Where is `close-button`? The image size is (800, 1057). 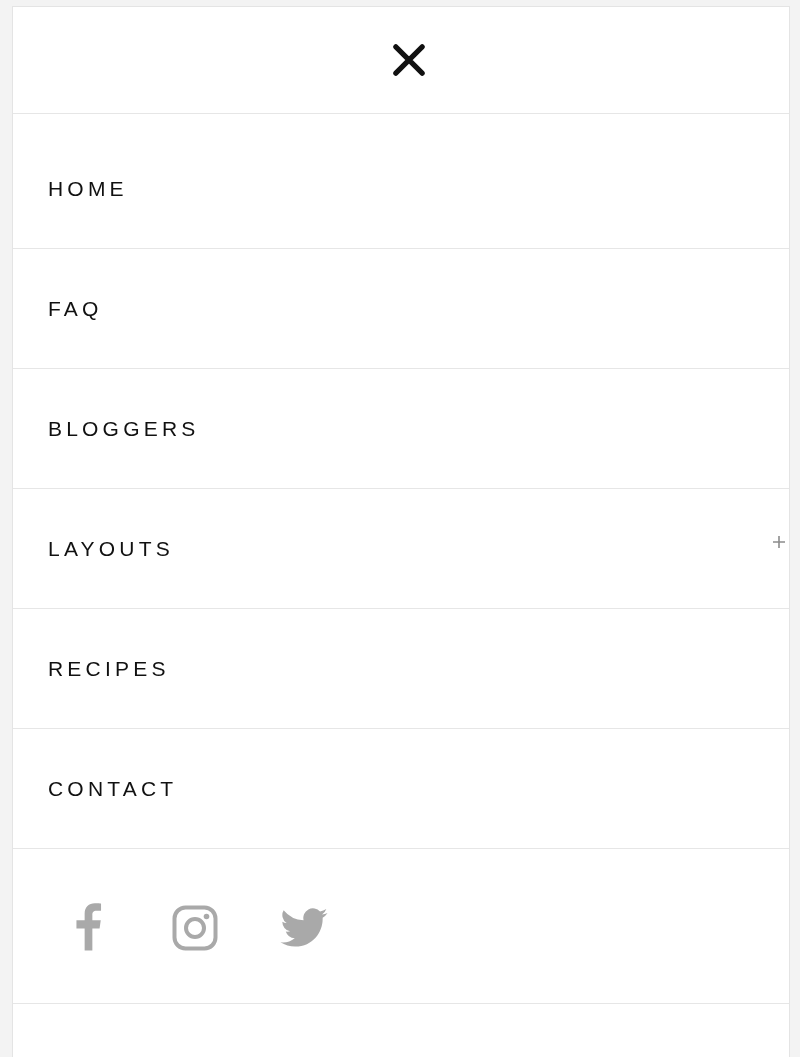 close-button is located at coordinates (409, 60).